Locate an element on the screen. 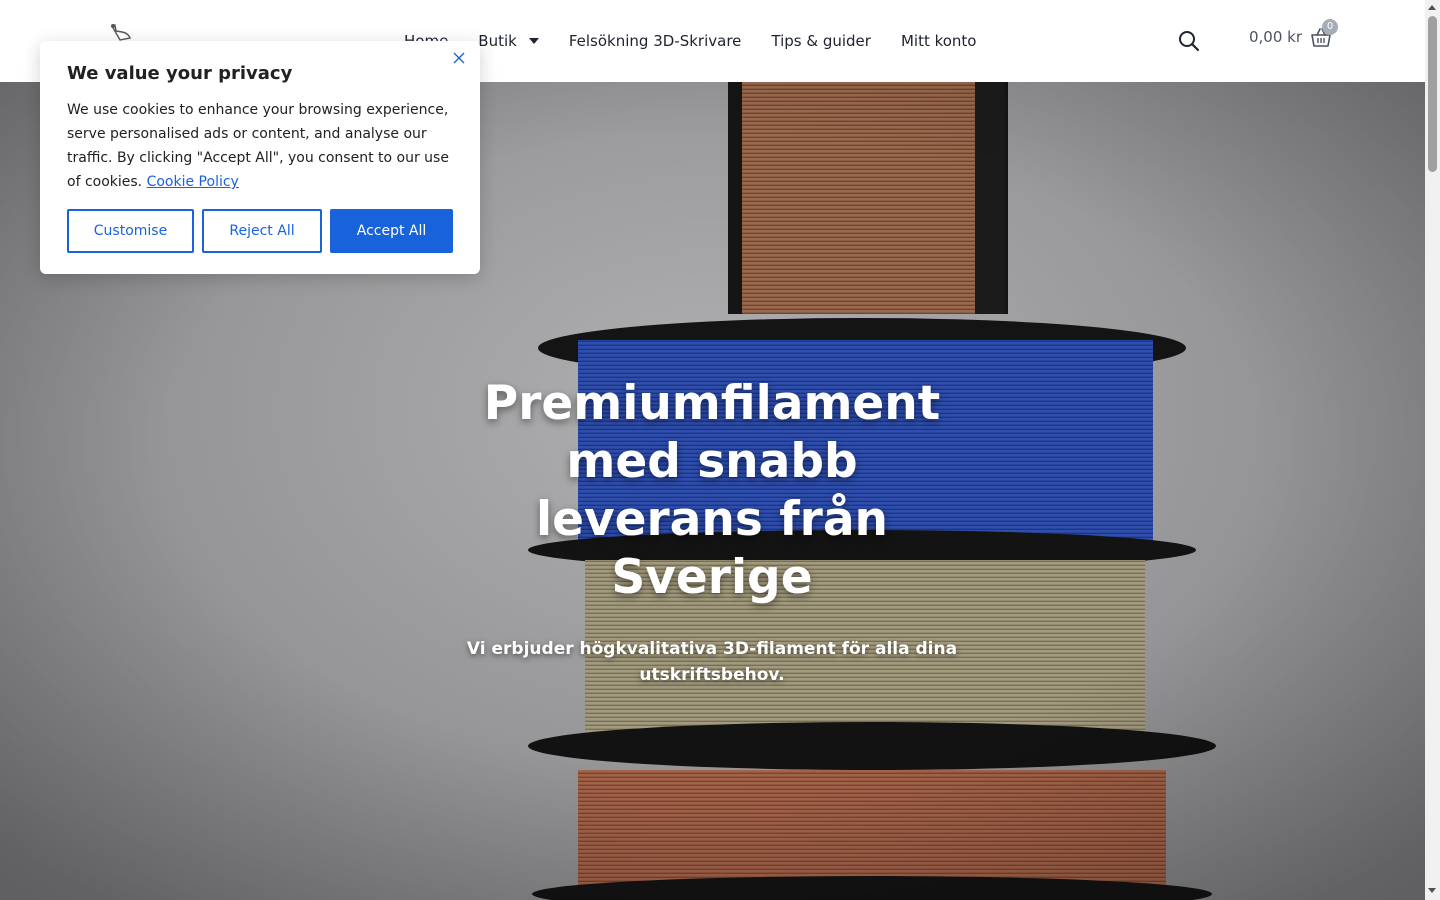  caret-down-icon is located at coordinates (533, 41).